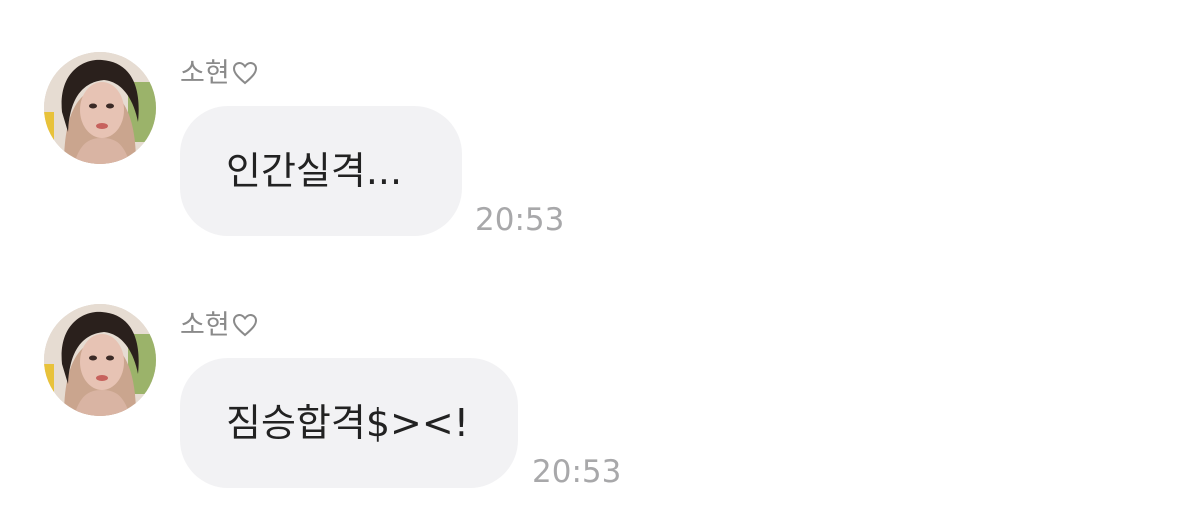 The image size is (1199, 524). I want to click on message-bubble: 짐승합격$><!, so click(349, 423).